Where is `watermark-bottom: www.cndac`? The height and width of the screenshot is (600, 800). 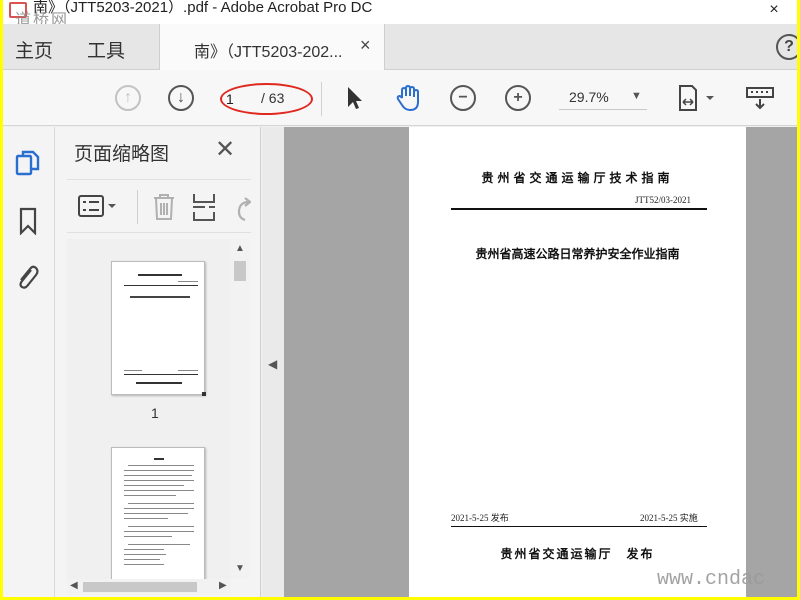 watermark-bottom: www.cndac is located at coordinates (711, 579).